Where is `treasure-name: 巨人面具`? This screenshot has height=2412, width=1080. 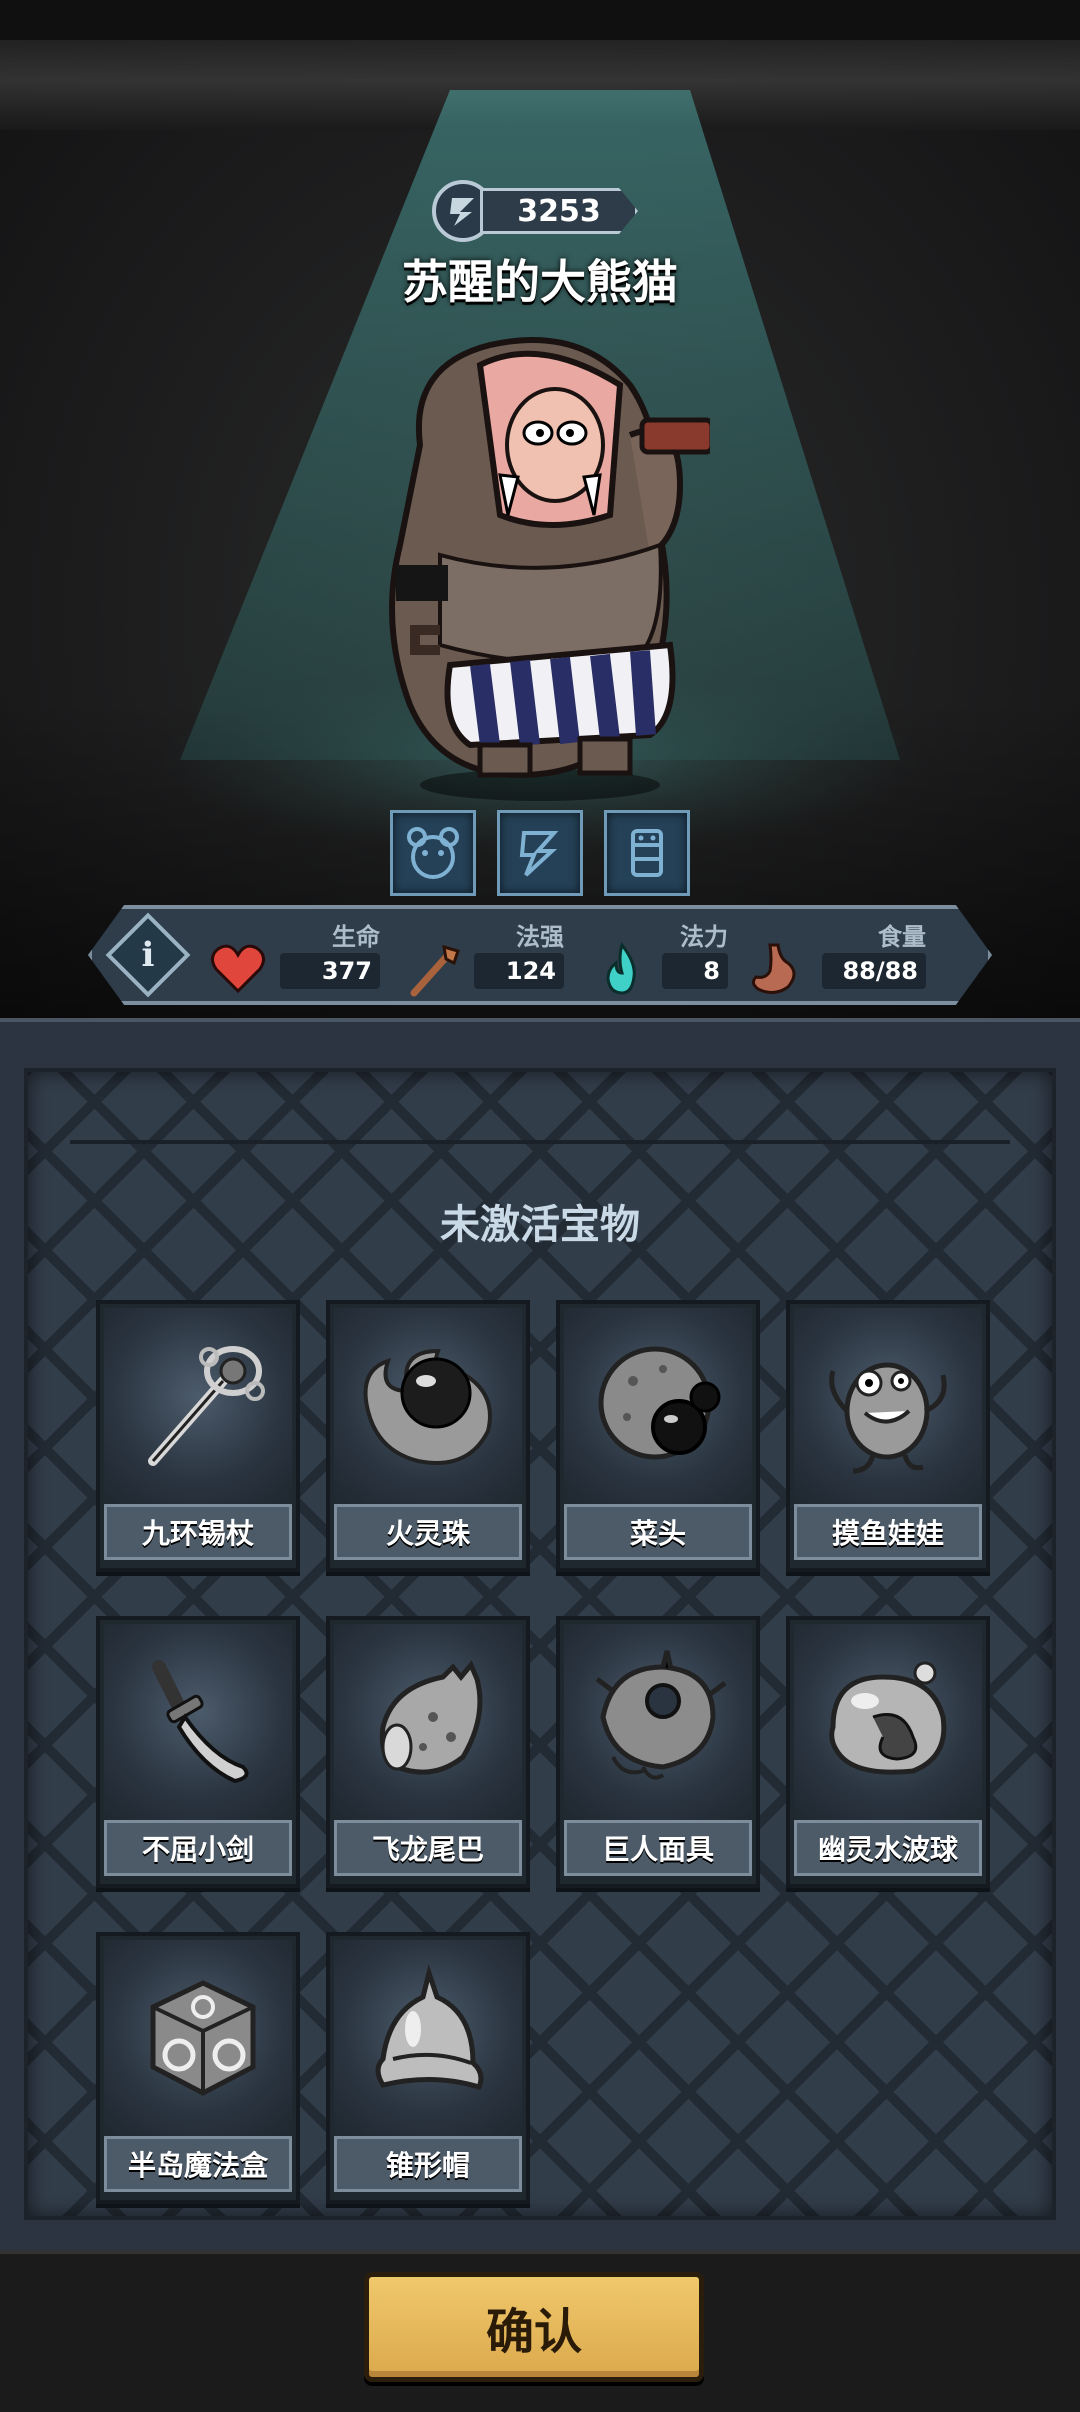
treasure-name: 巨人面具 is located at coordinates (658, 1848).